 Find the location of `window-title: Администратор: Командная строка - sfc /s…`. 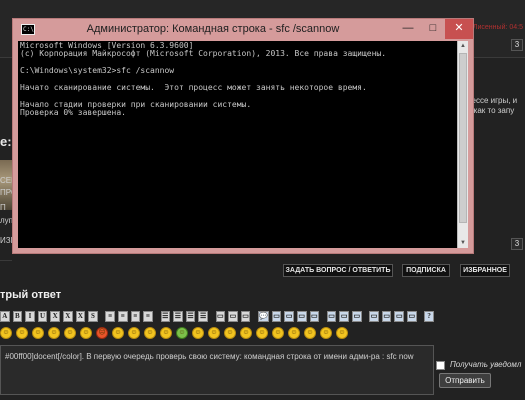

window-title: Администратор: Командная строка - sfc /s… is located at coordinates (213, 29).